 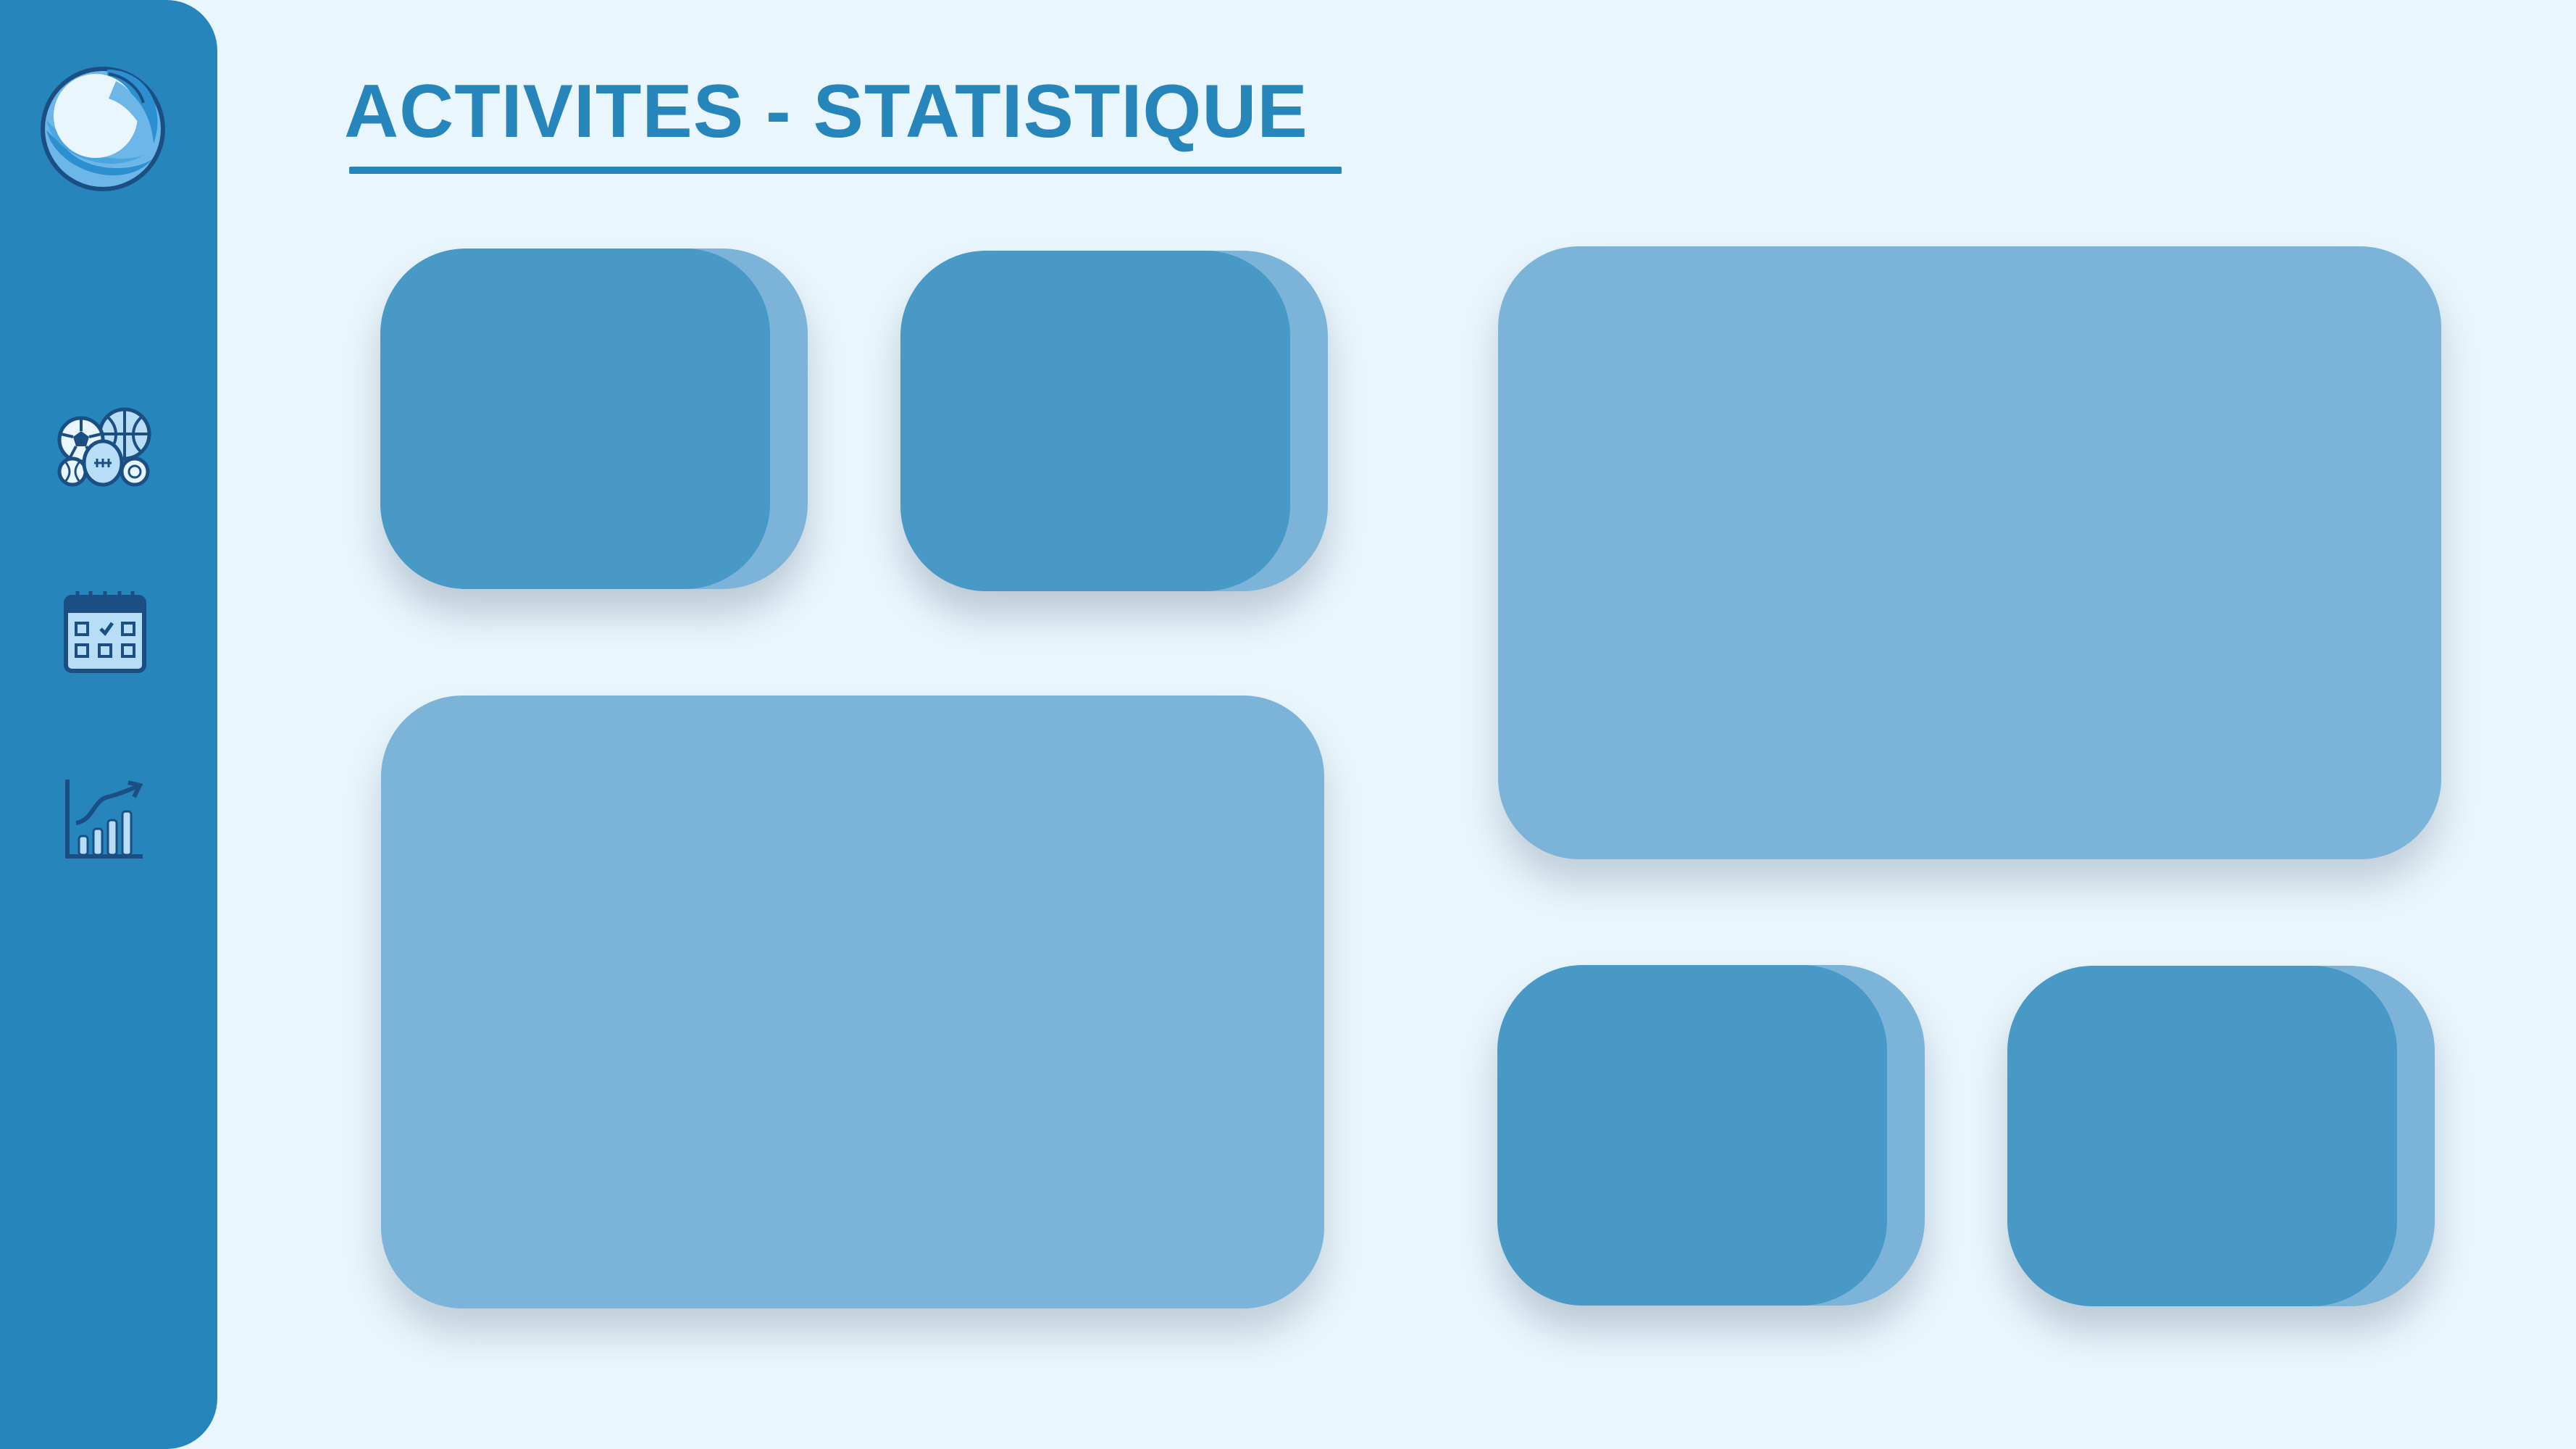 I want to click on sidebar-item-statistics, so click(x=105, y=820).